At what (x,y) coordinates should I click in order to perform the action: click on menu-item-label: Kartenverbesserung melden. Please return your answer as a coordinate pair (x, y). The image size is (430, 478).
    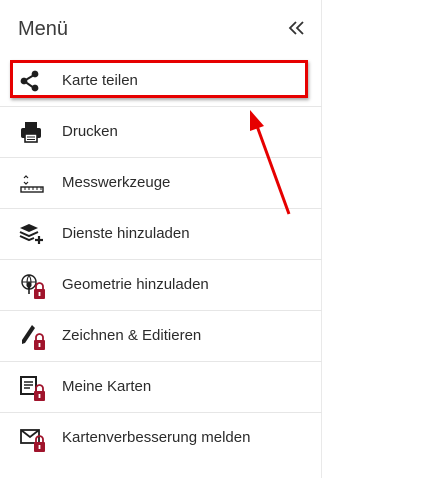
    Looking at the image, I should click on (156, 437).